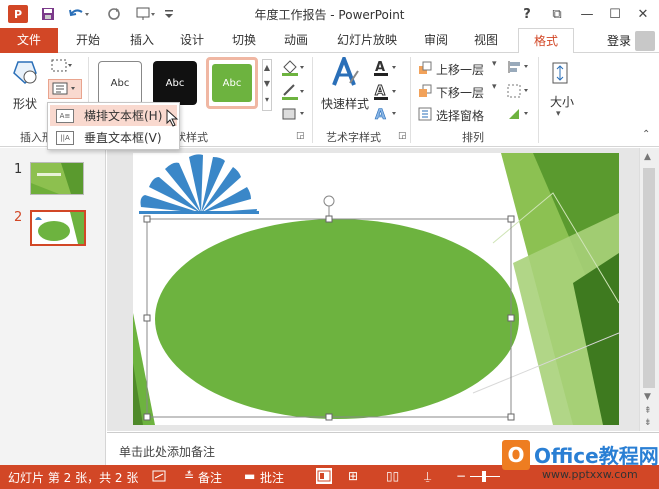 The height and width of the screenshot is (489, 659). I want to click on notes-placeholder: 单击此处添加备注, so click(167, 452).